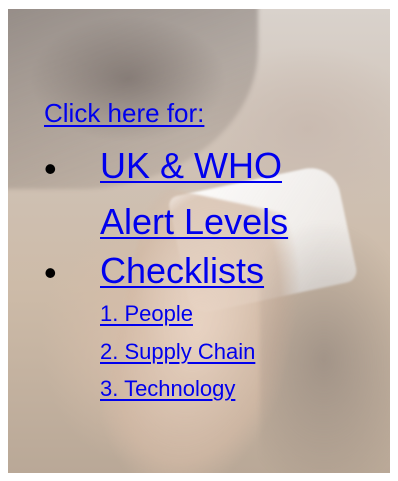 This screenshot has width=398, height=481. I want to click on people-link: 1. People, so click(146, 314).